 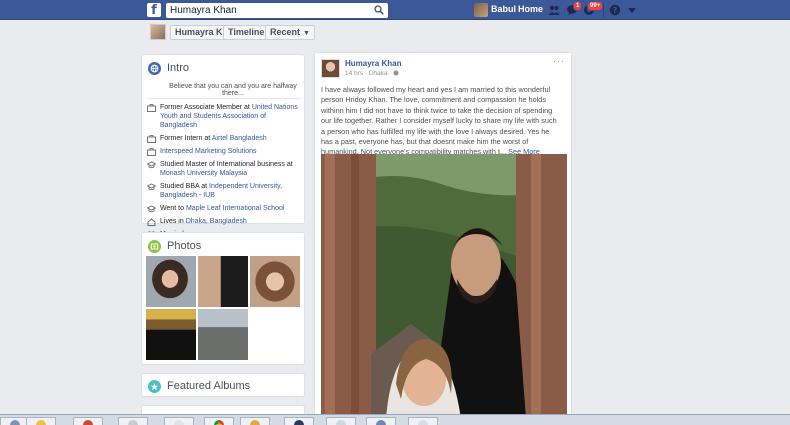 I want to click on intro-item: Interspeed Marketing Solutions, so click(x=224, y=151).